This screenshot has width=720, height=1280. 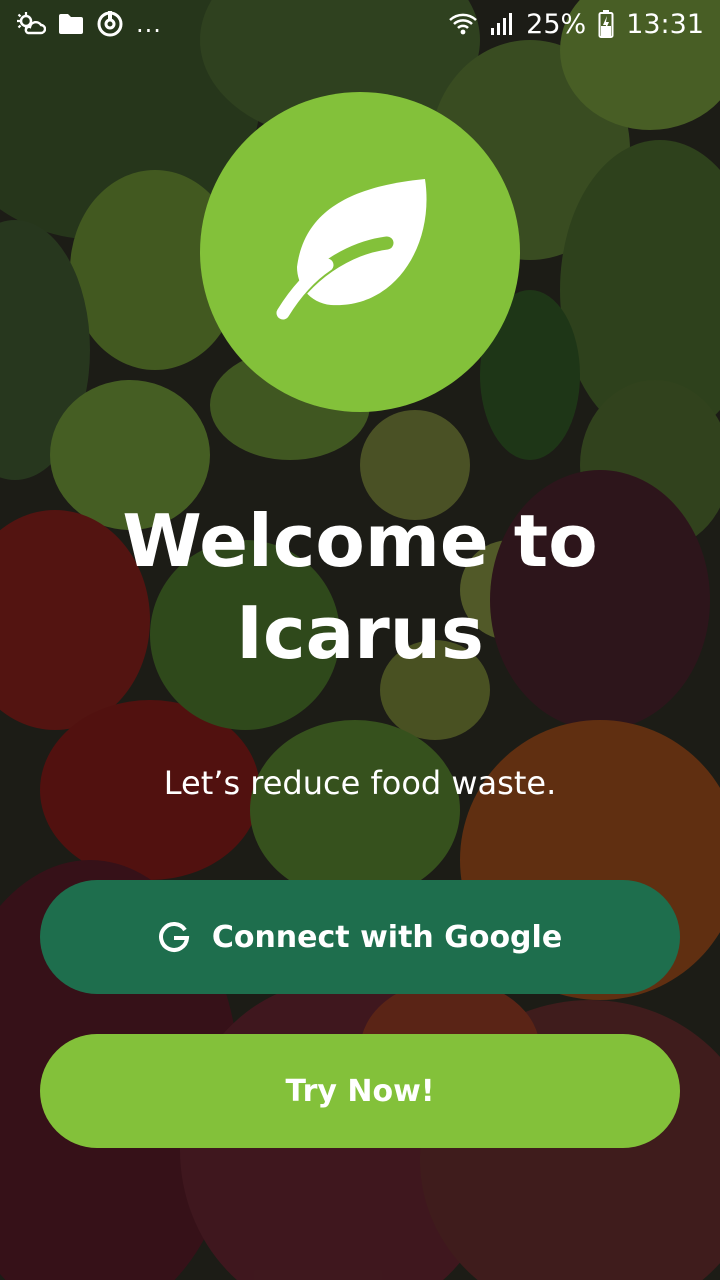 I want to click on try-now-button: Try Now!, so click(x=360, y=1091).